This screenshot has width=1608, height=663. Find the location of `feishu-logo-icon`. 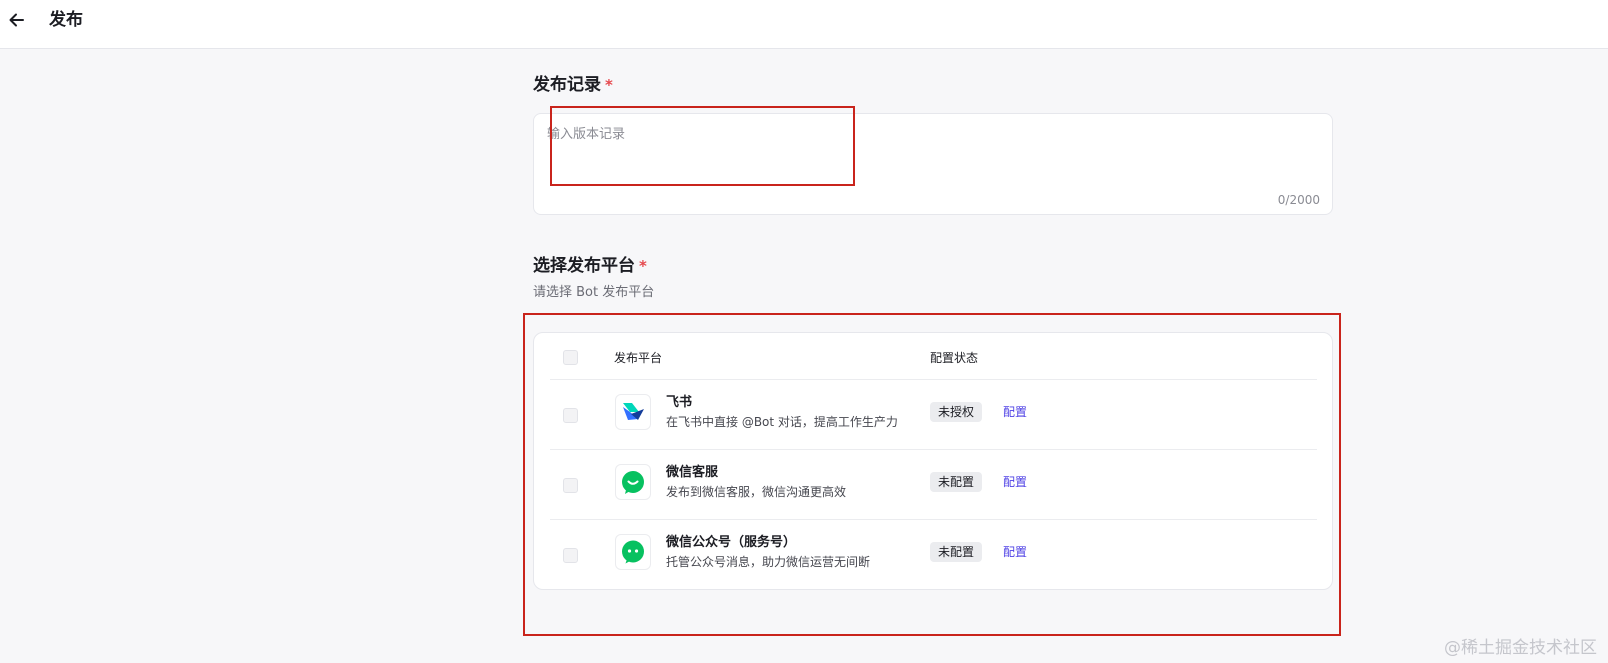

feishu-logo-icon is located at coordinates (633, 412).